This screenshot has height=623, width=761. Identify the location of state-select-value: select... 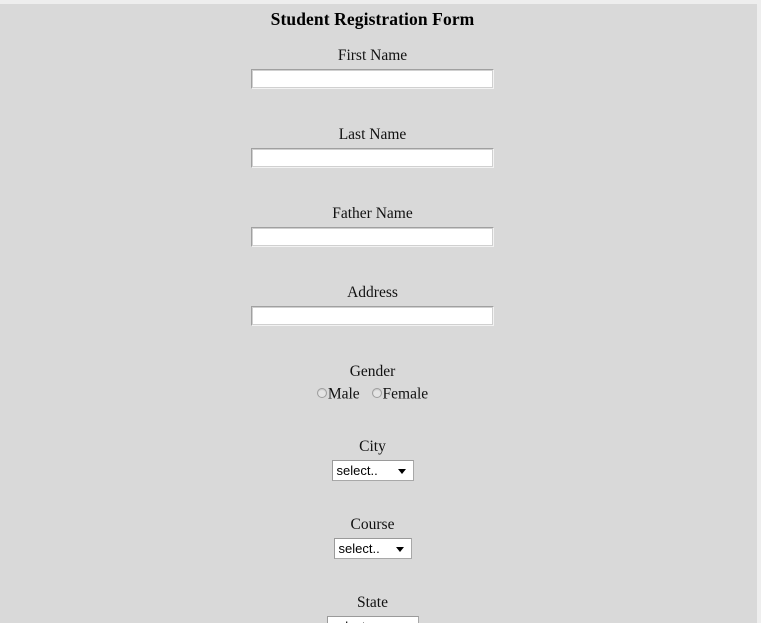
(373, 620).